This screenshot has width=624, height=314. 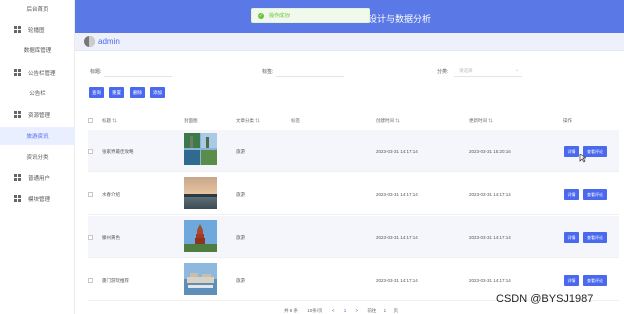 I want to click on pagination-total: 共 8 条, so click(x=291, y=310).